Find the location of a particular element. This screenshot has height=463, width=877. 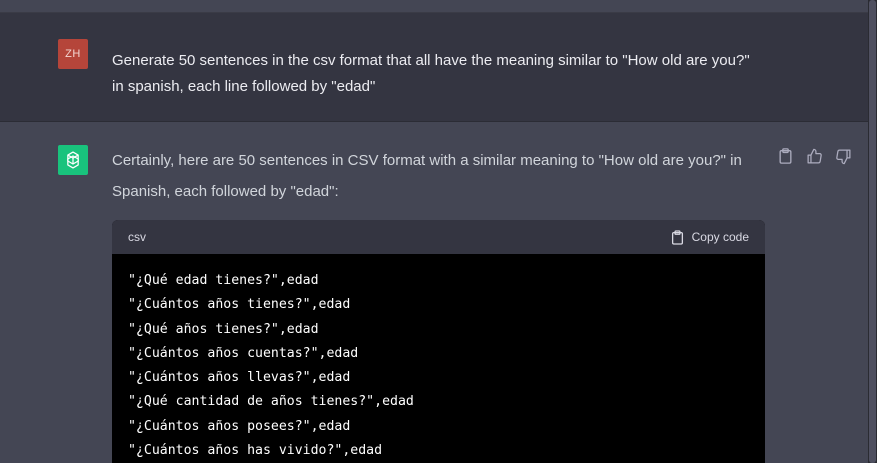

copy-code-label: Copy code is located at coordinates (720, 237).